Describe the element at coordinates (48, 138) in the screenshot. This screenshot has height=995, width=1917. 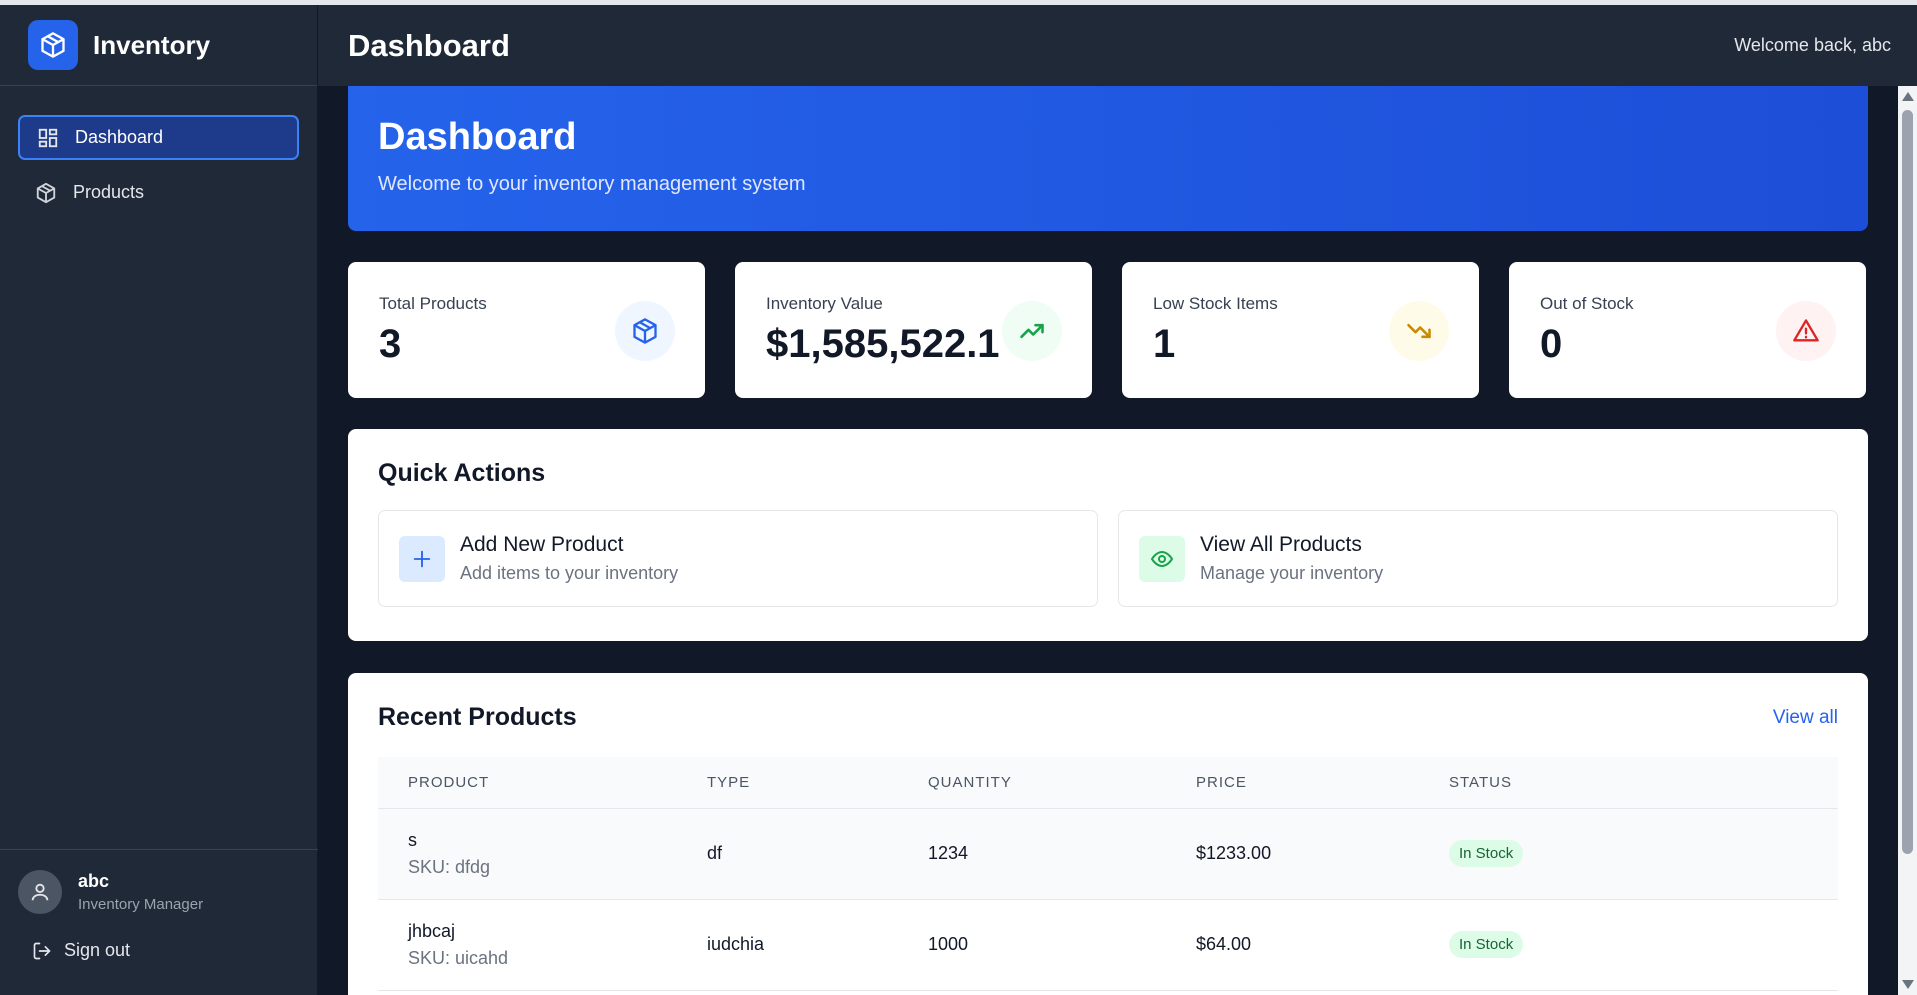
I see `dashboard-grid-icon` at that location.